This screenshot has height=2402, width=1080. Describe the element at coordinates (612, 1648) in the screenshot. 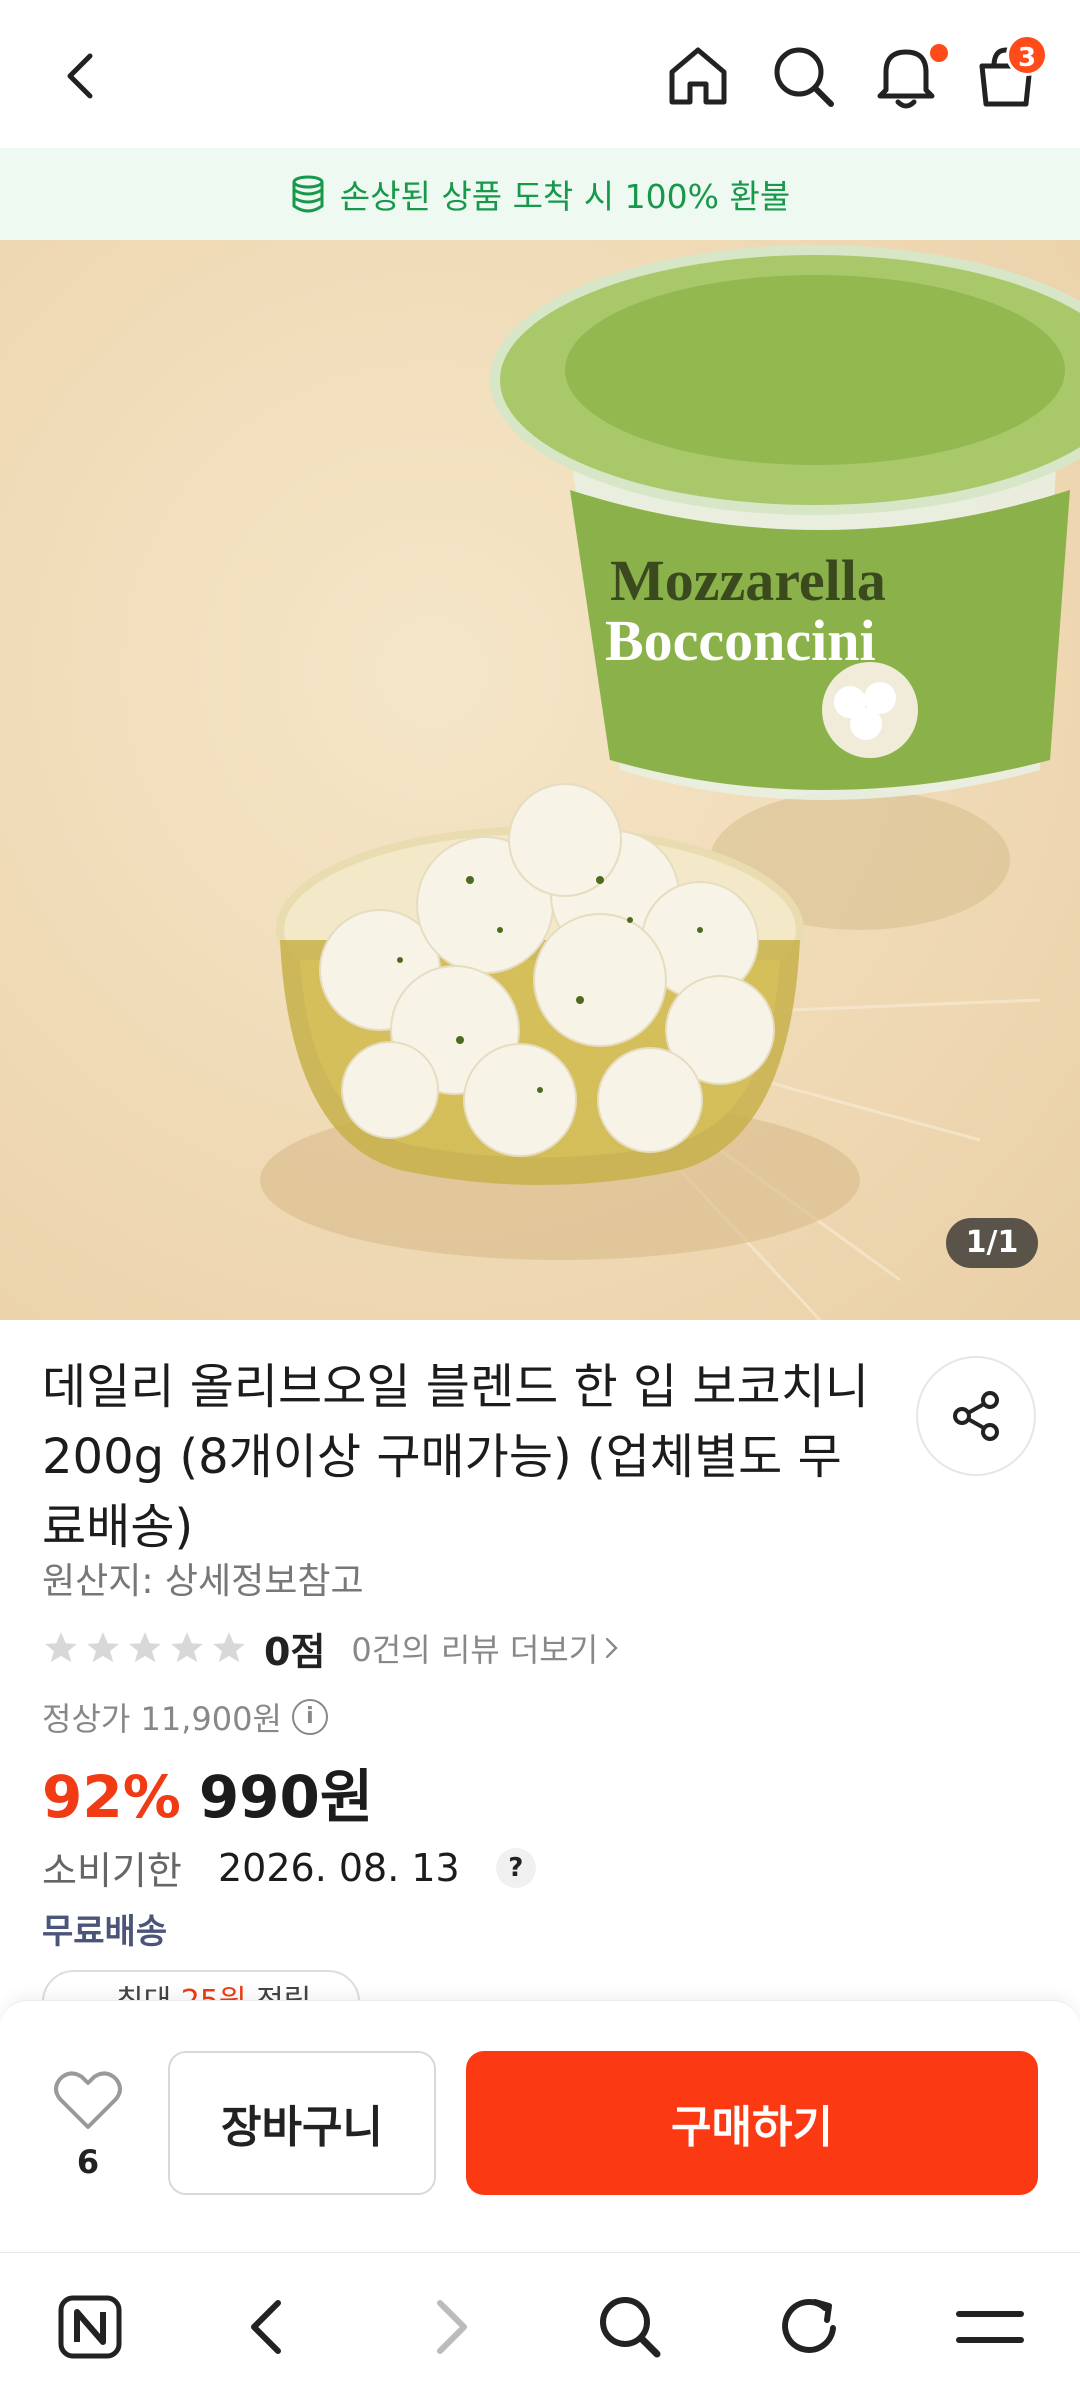

I see `chevron-right-icon` at that location.